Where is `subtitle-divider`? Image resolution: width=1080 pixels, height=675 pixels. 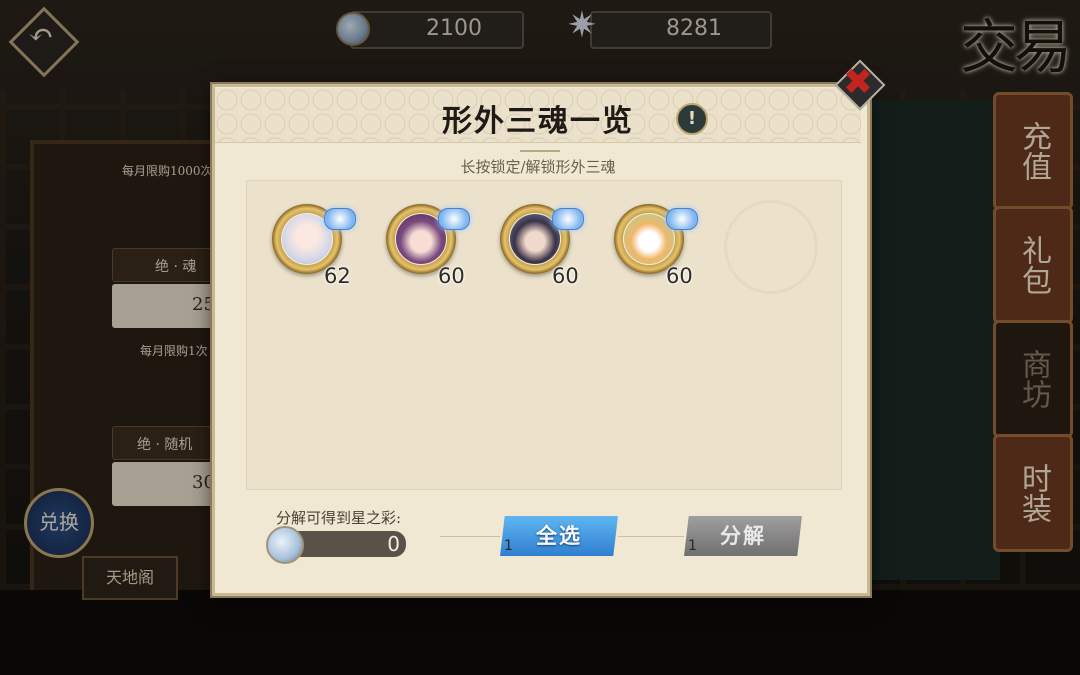
subtitle-divider is located at coordinates (540, 151).